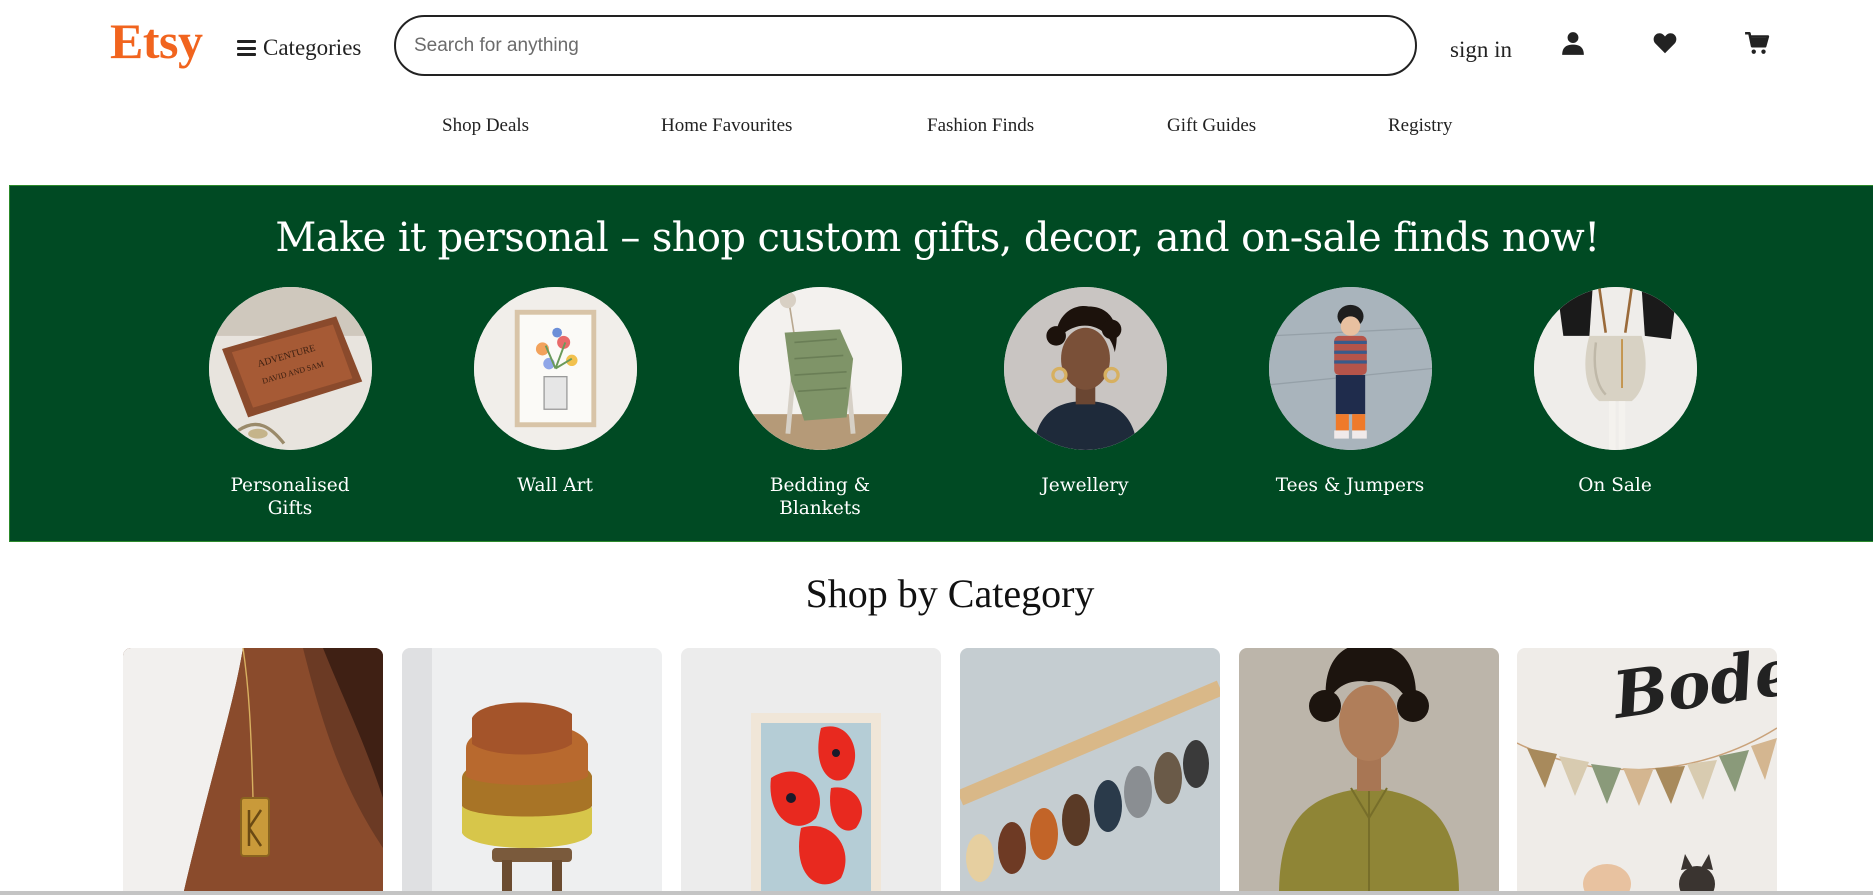 The image size is (1873, 895). I want to click on keychains-image, so click(1090, 771).